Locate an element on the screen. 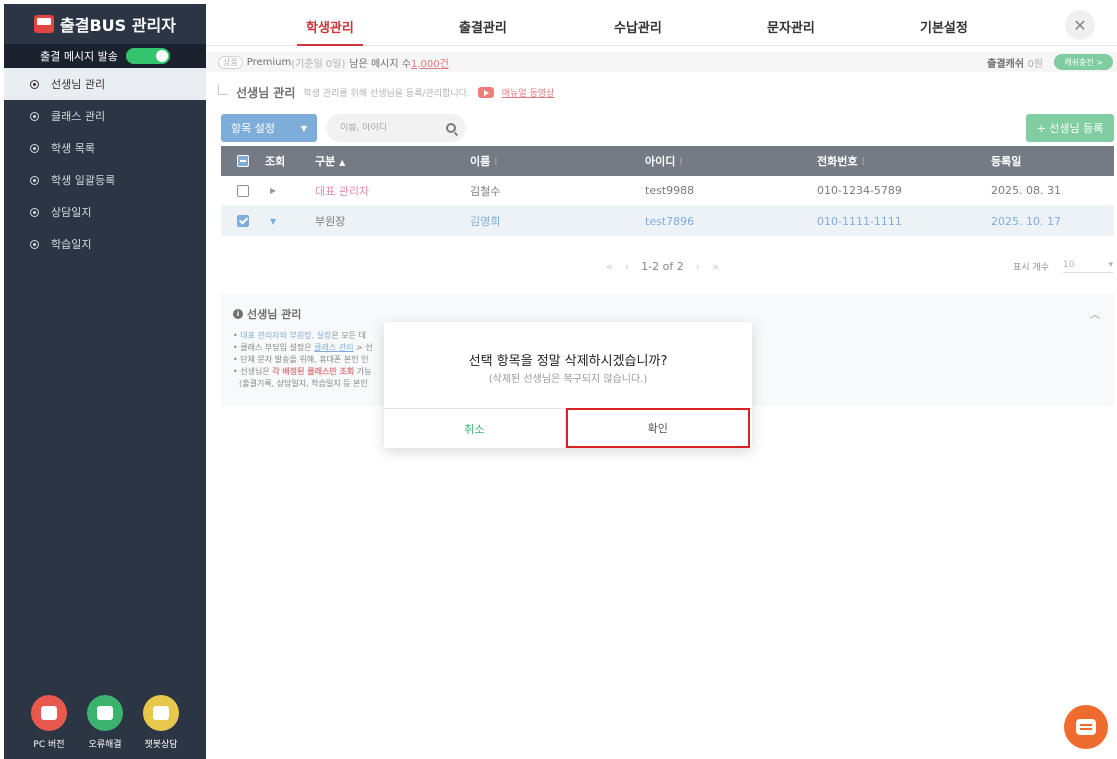 Image resolution: width=1117 pixels, height=759 pixels. message-toggle-label: 출결 메시지 발송 is located at coordinates (79, 56).